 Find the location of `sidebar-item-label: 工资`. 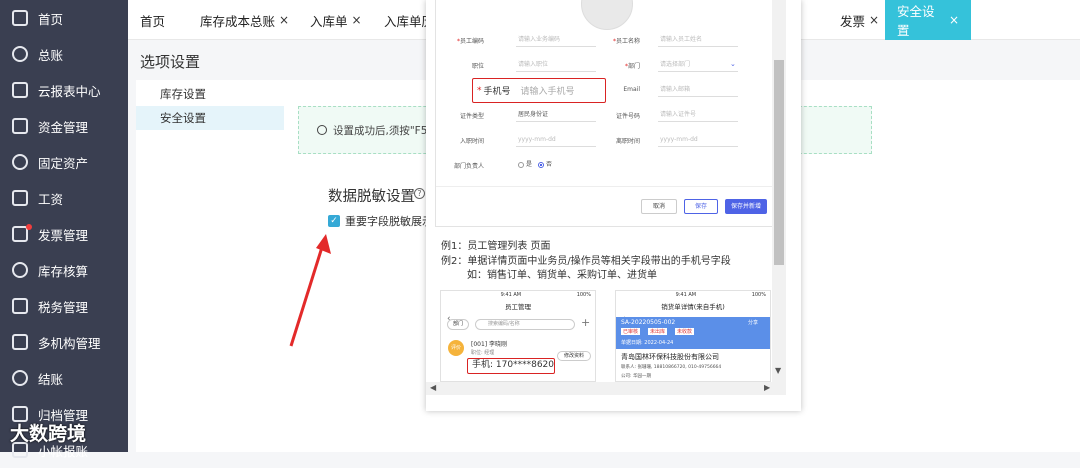

sidebar-item-label: 工资 is located at coordinates (51, 199).